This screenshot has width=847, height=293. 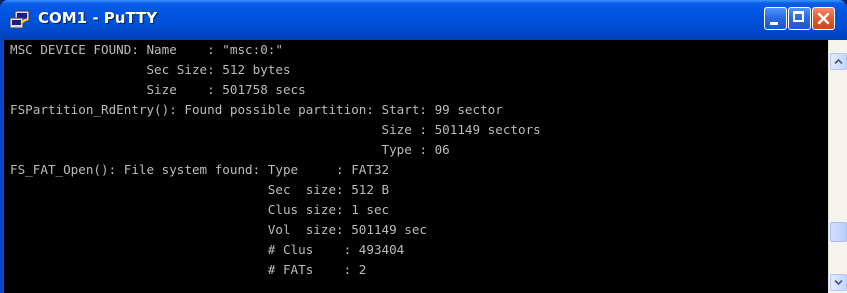 What do you see at coordinates (146, 49) in the screenshot?
I see `terminal-line: MSC DEVICE FOUND: Name : "msc:0:"` at bounding box center [146, 49].